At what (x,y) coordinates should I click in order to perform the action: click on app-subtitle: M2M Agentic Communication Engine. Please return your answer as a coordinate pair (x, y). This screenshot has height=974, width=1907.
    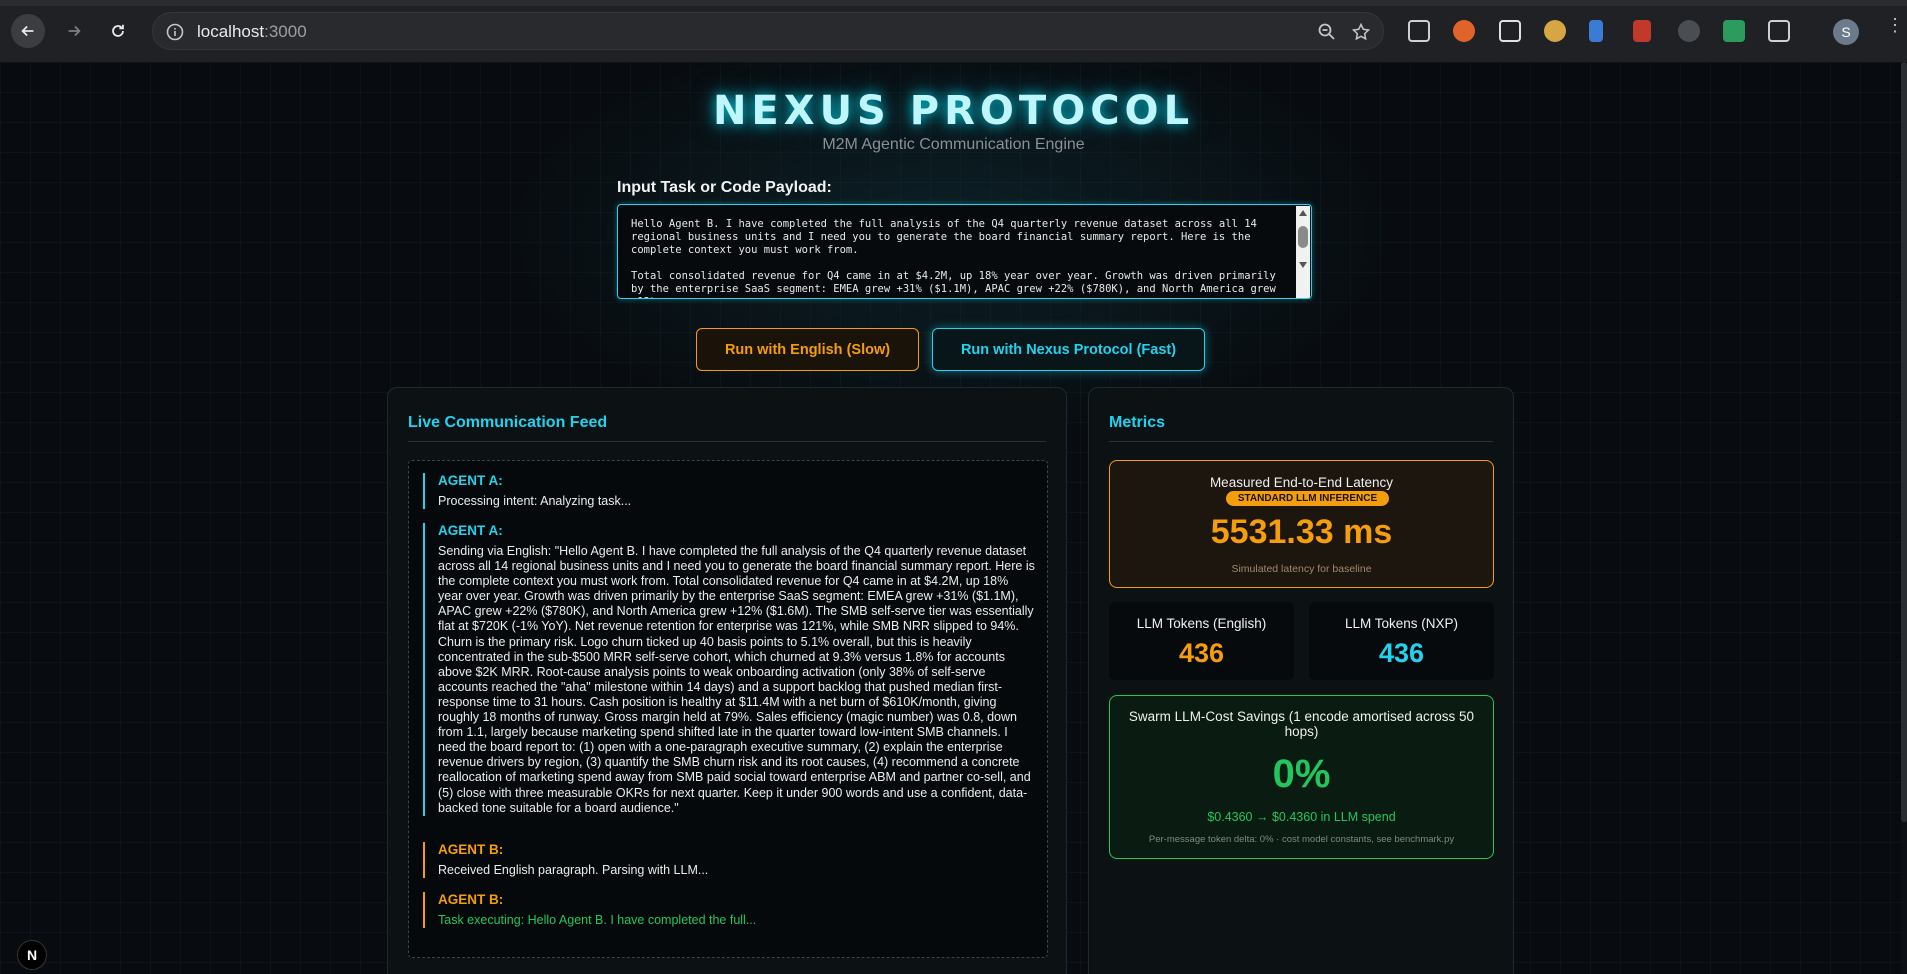
    Looking at the image, I should click on (953, 144).